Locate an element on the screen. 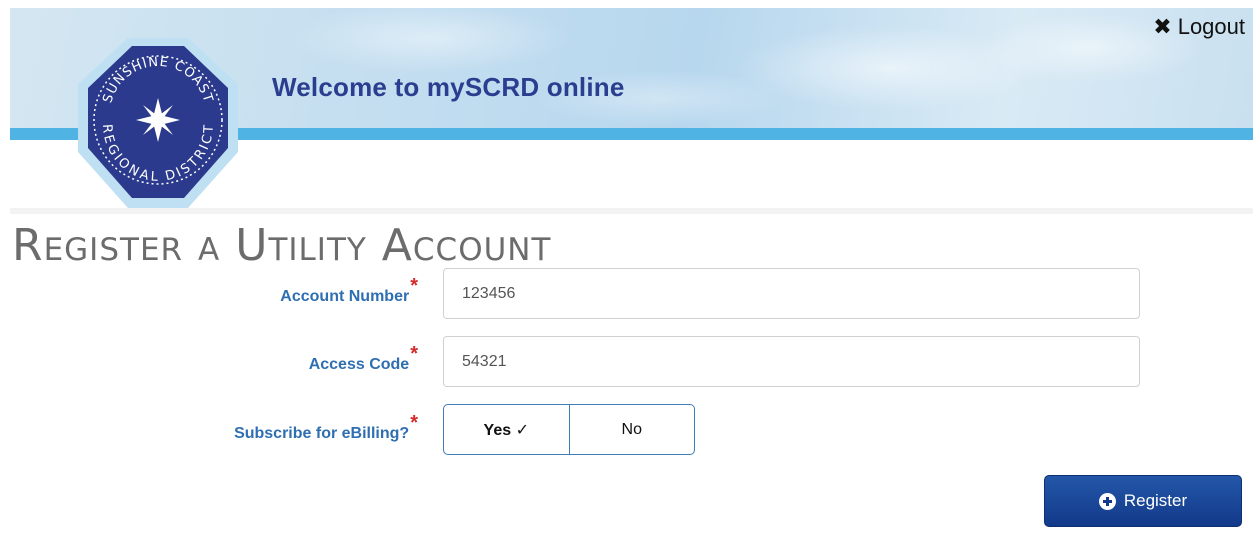 This screenshot has height=537, width=1253. ebilling-toggle: Yes ✓ No is located at coordinates (569, 429).